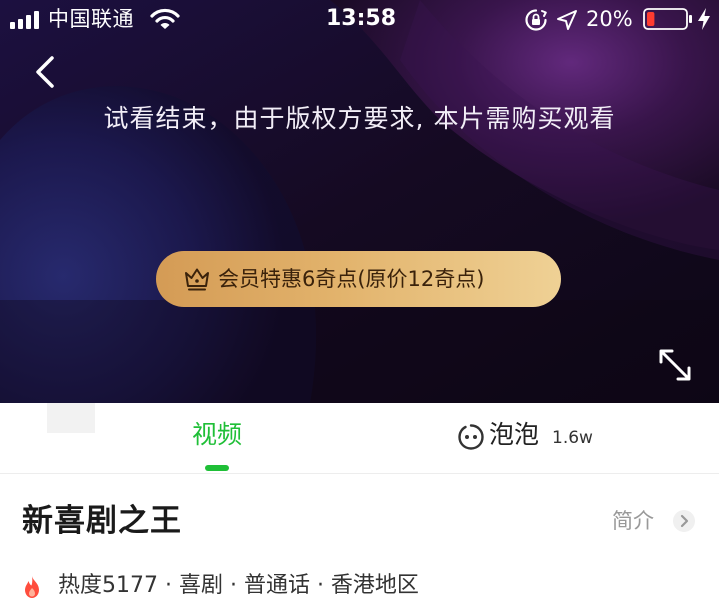 This screenshot has height=604, width=719. Describe the element at coordinates (238, 585) in the screenshot. I see `movie-meta-text: 热度5177 · 喜剧 · 普通话 · 香港地区` at that location.